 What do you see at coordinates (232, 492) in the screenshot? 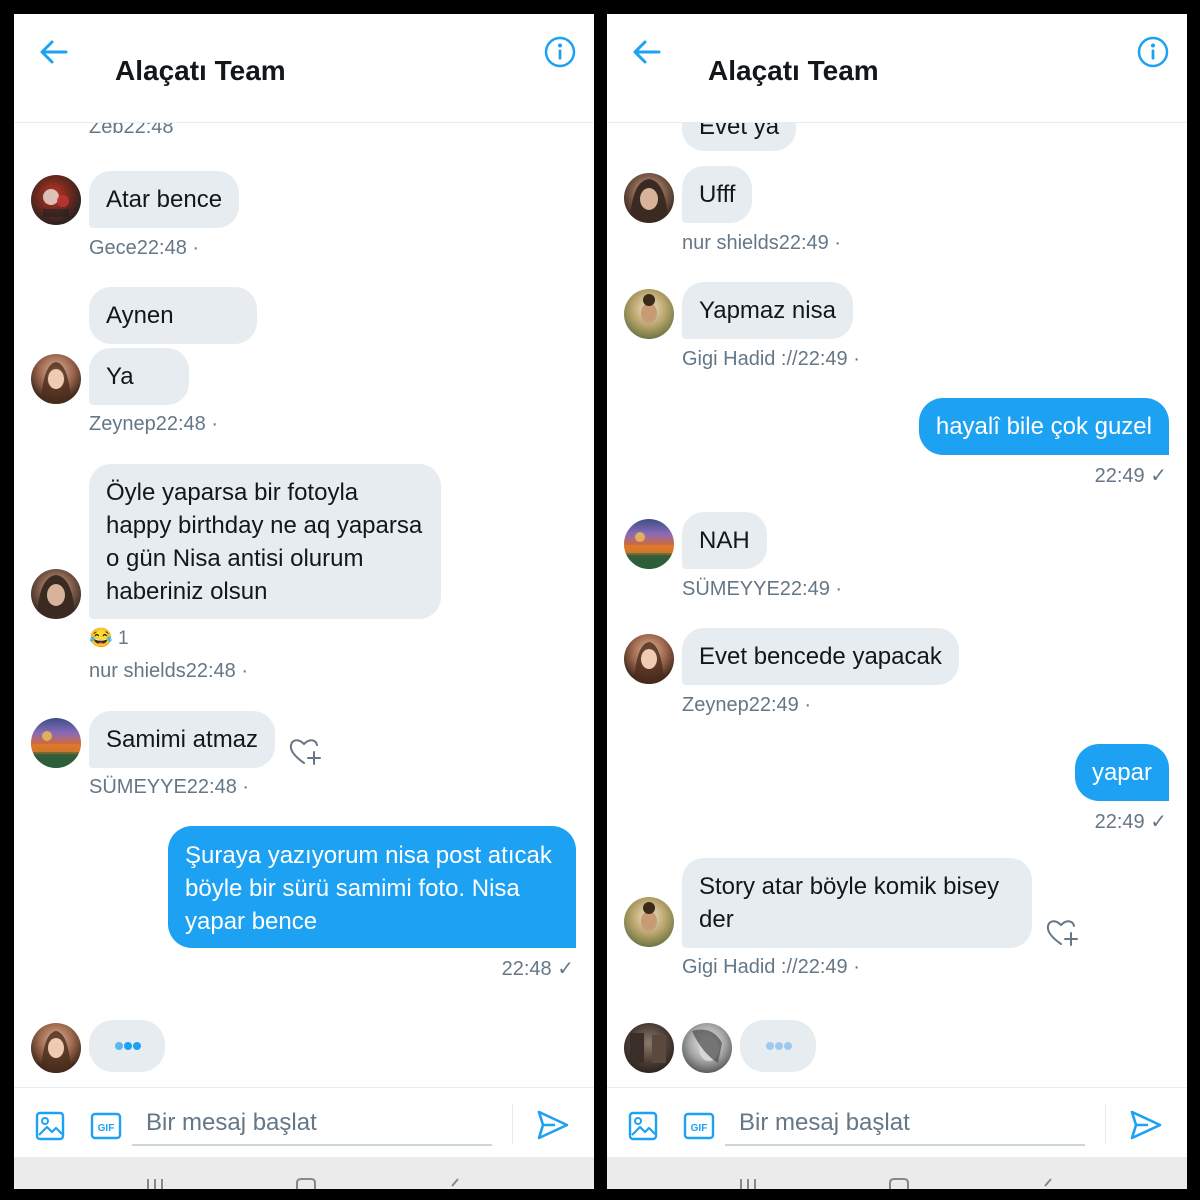
I see `message-line: Öyle yaparsa bir fotoyla` at bounding box center [232, 492].